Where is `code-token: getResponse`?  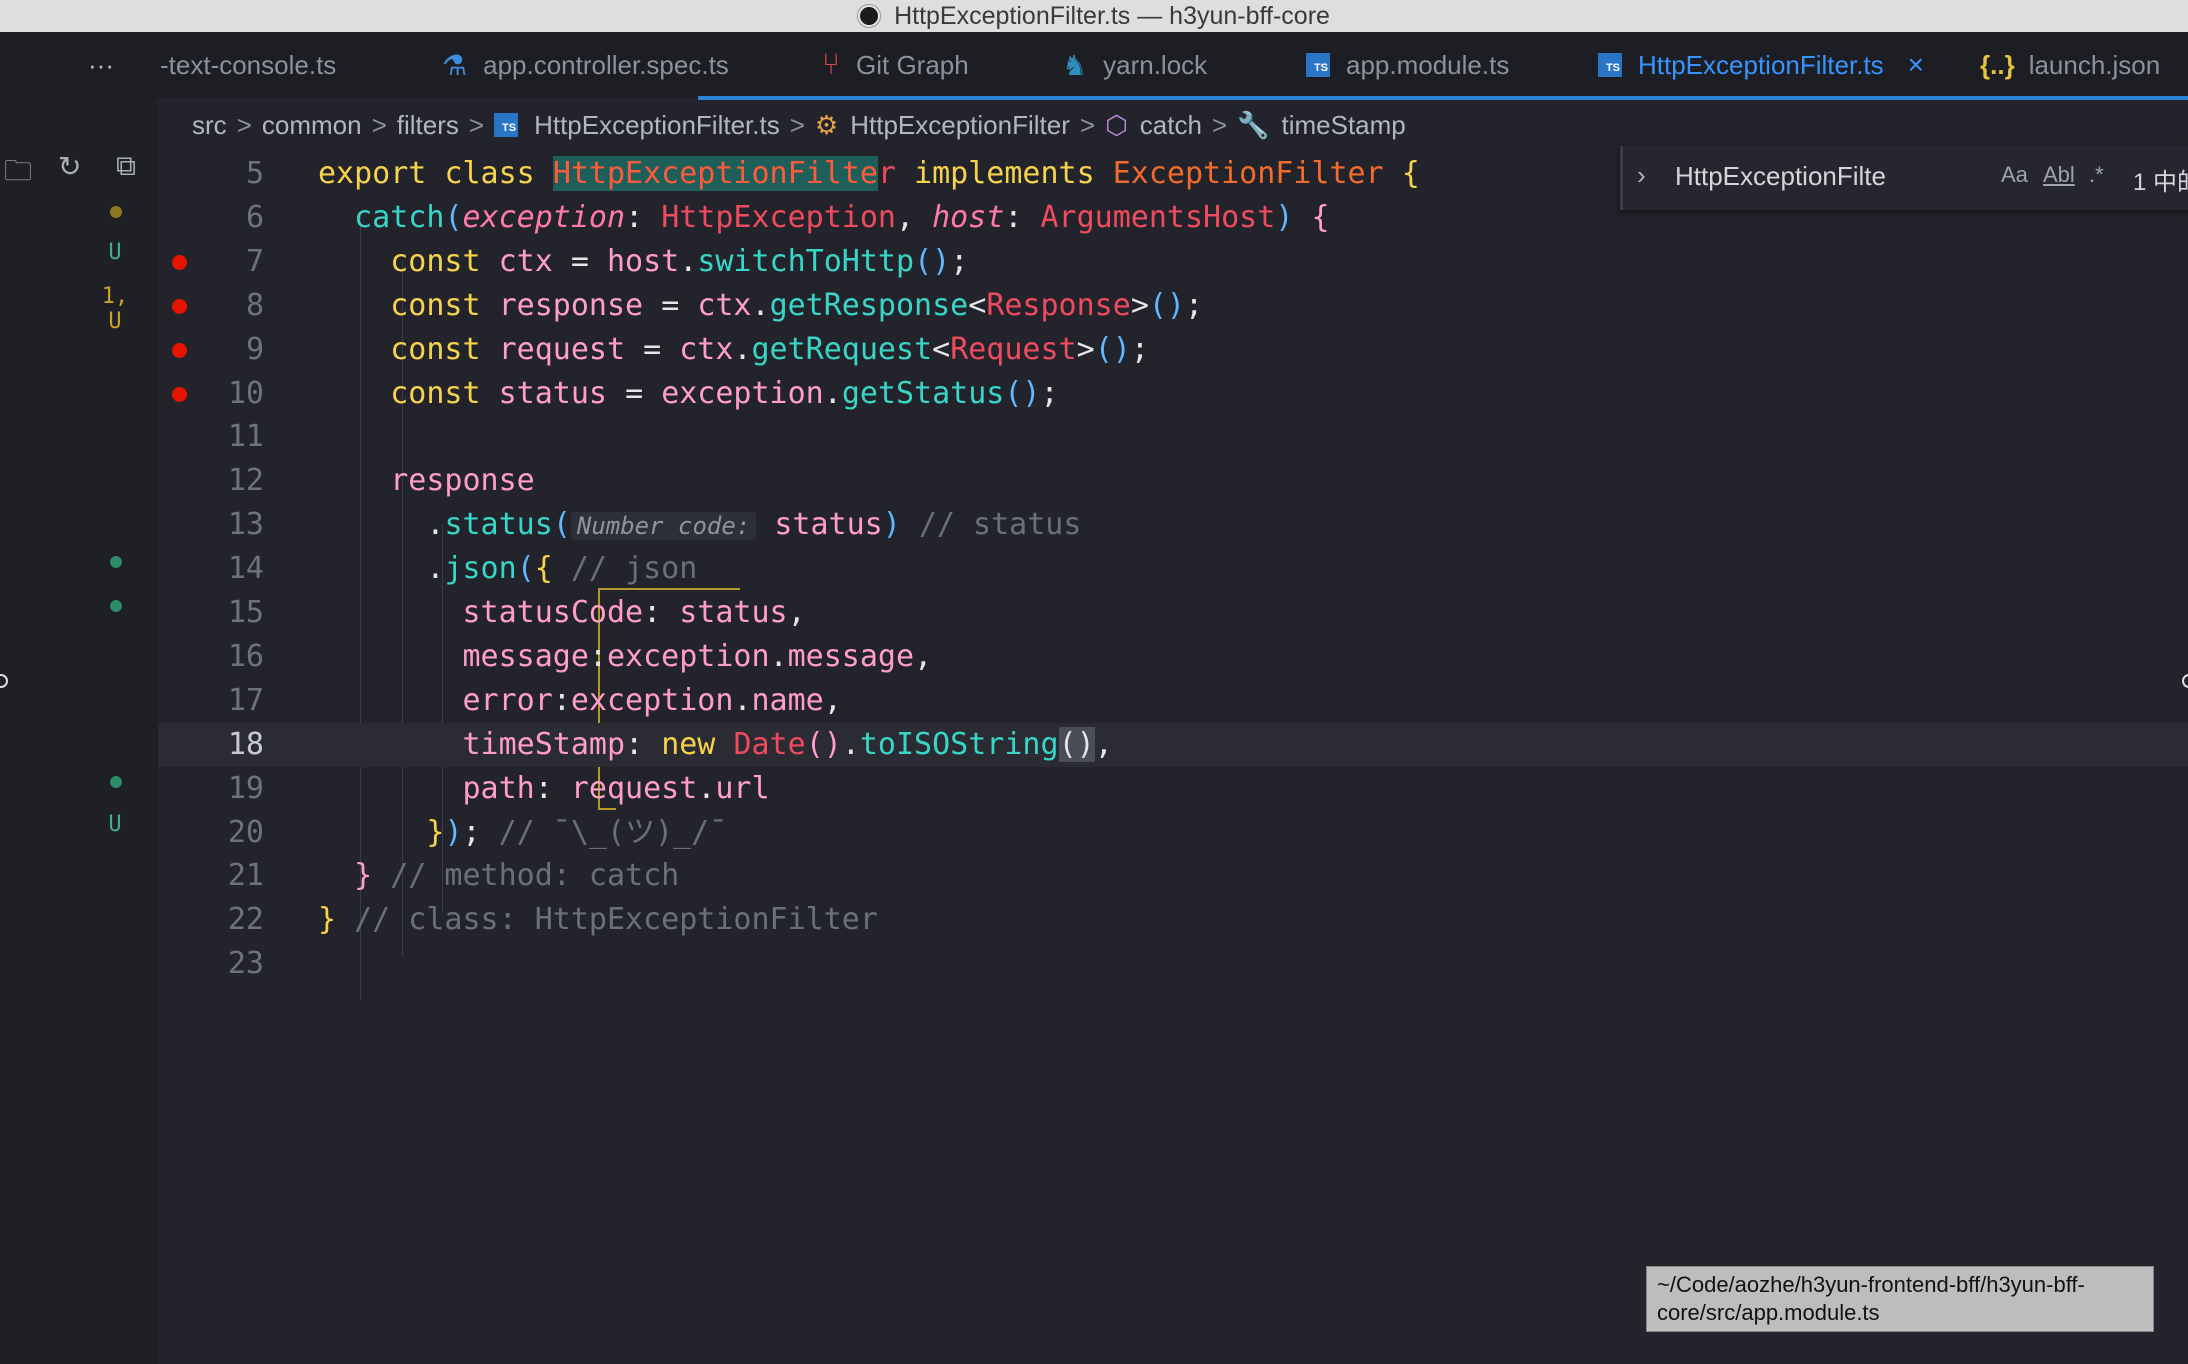
code-token: getResponse is located at coordinates (869, 305).